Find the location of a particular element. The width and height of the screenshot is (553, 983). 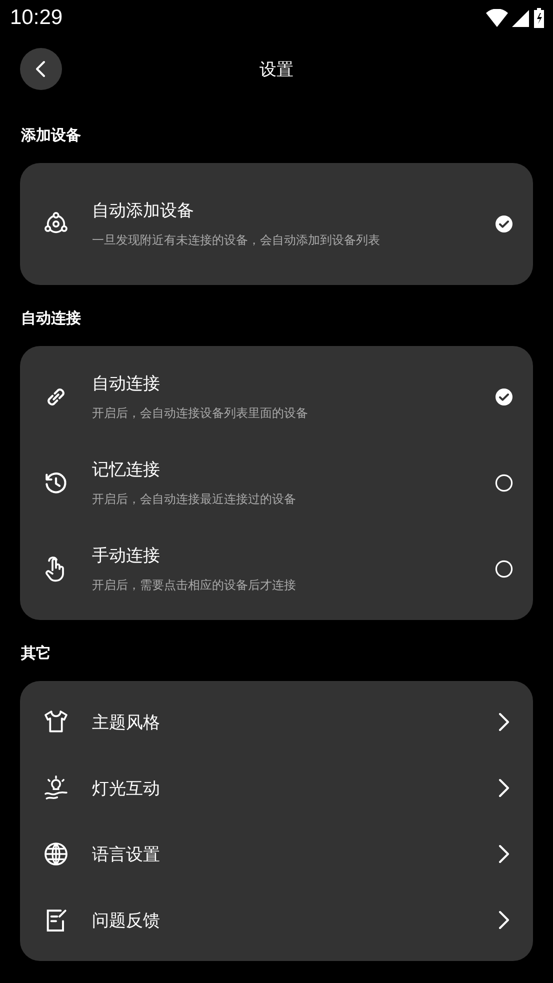

section-heading: 添加设备 is located at coordinates (51, 135).